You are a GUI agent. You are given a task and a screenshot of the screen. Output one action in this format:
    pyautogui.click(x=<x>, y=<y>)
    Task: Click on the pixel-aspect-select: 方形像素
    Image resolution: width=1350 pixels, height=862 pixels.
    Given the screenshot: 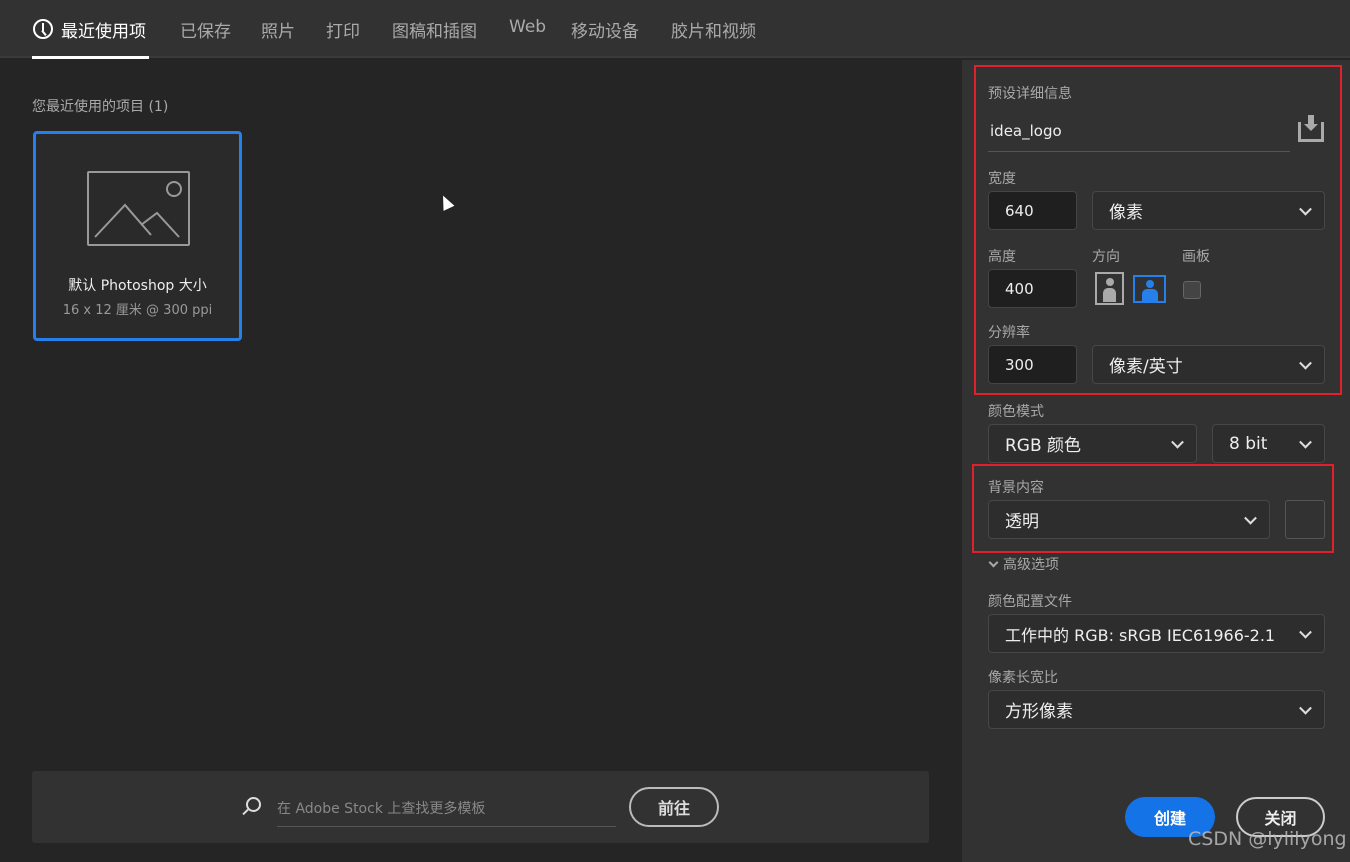 What is the action you would take?
    pyautogui.click(x=1156, y=709)
    